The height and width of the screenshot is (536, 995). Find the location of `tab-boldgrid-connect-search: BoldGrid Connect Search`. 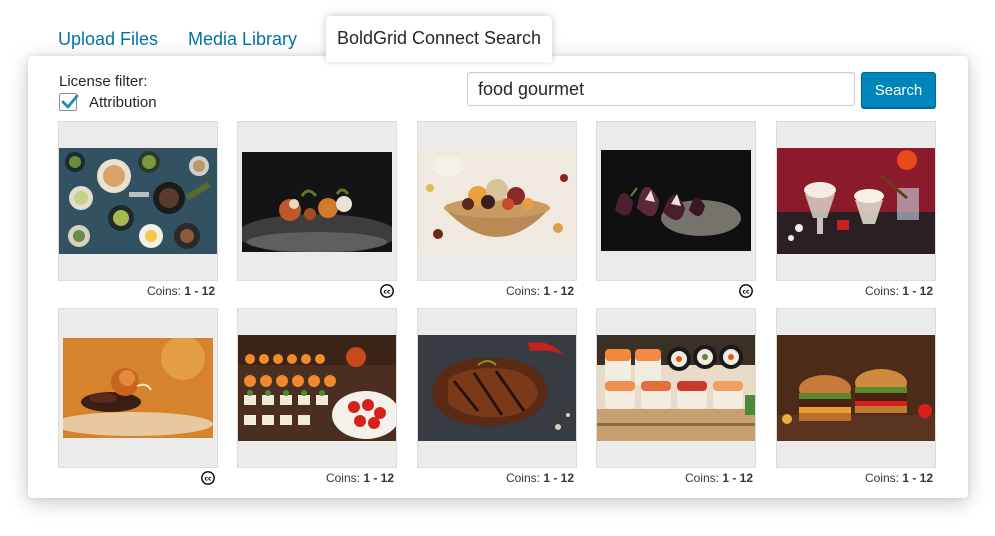

tab-boldgrid-connect-search: BoldGrid Connect Search is located at coordinates (439, 39).